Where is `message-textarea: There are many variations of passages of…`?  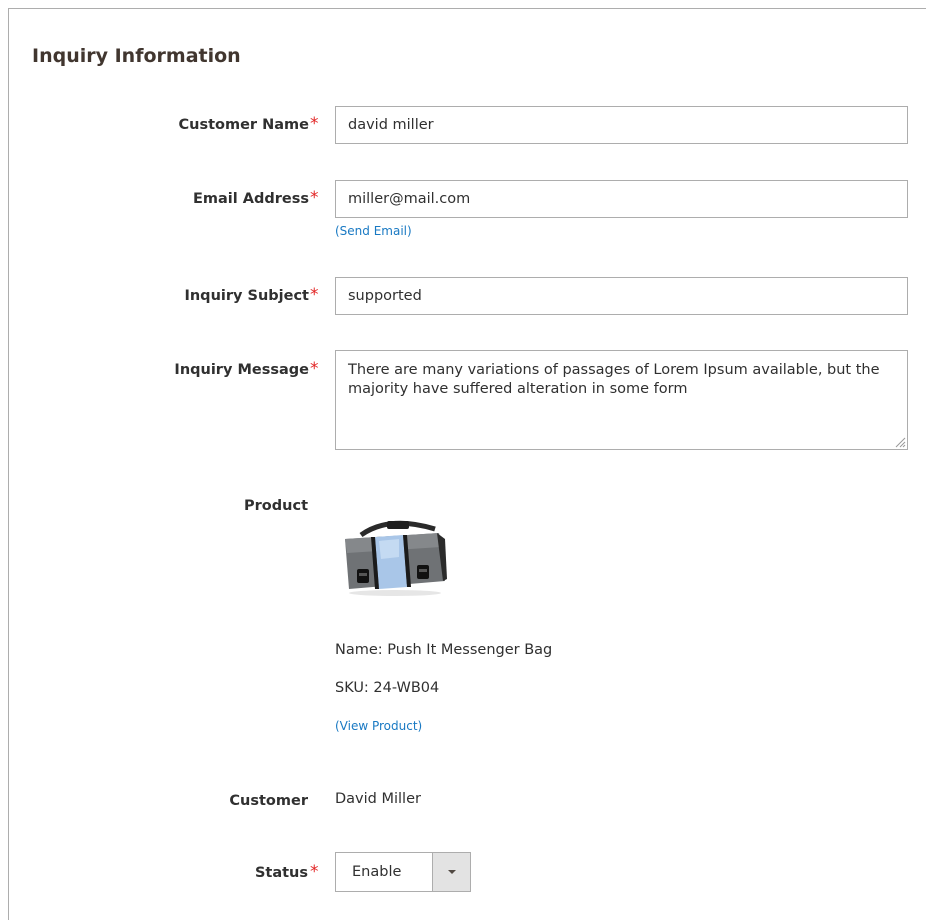
message-textarea: There are many variations of passages of… is located at coordinates (621, 400).